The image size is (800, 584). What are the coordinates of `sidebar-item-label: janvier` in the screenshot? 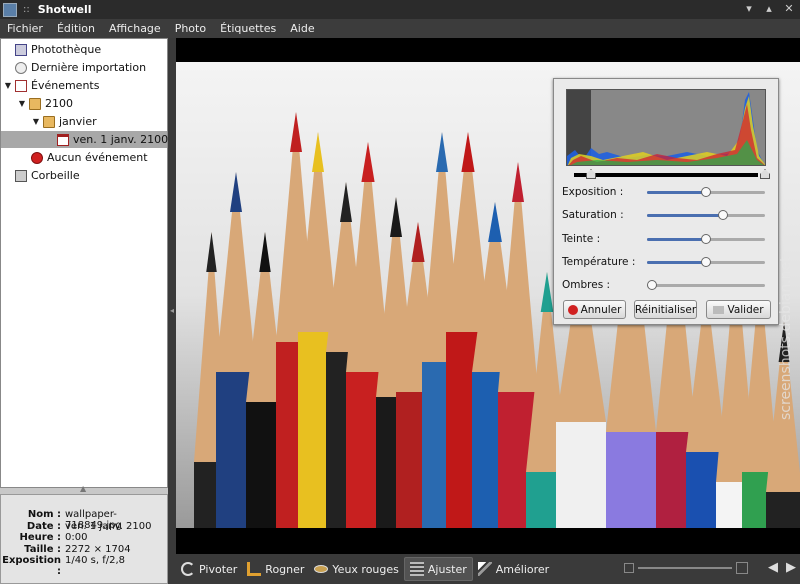 It's located at (78, 121).